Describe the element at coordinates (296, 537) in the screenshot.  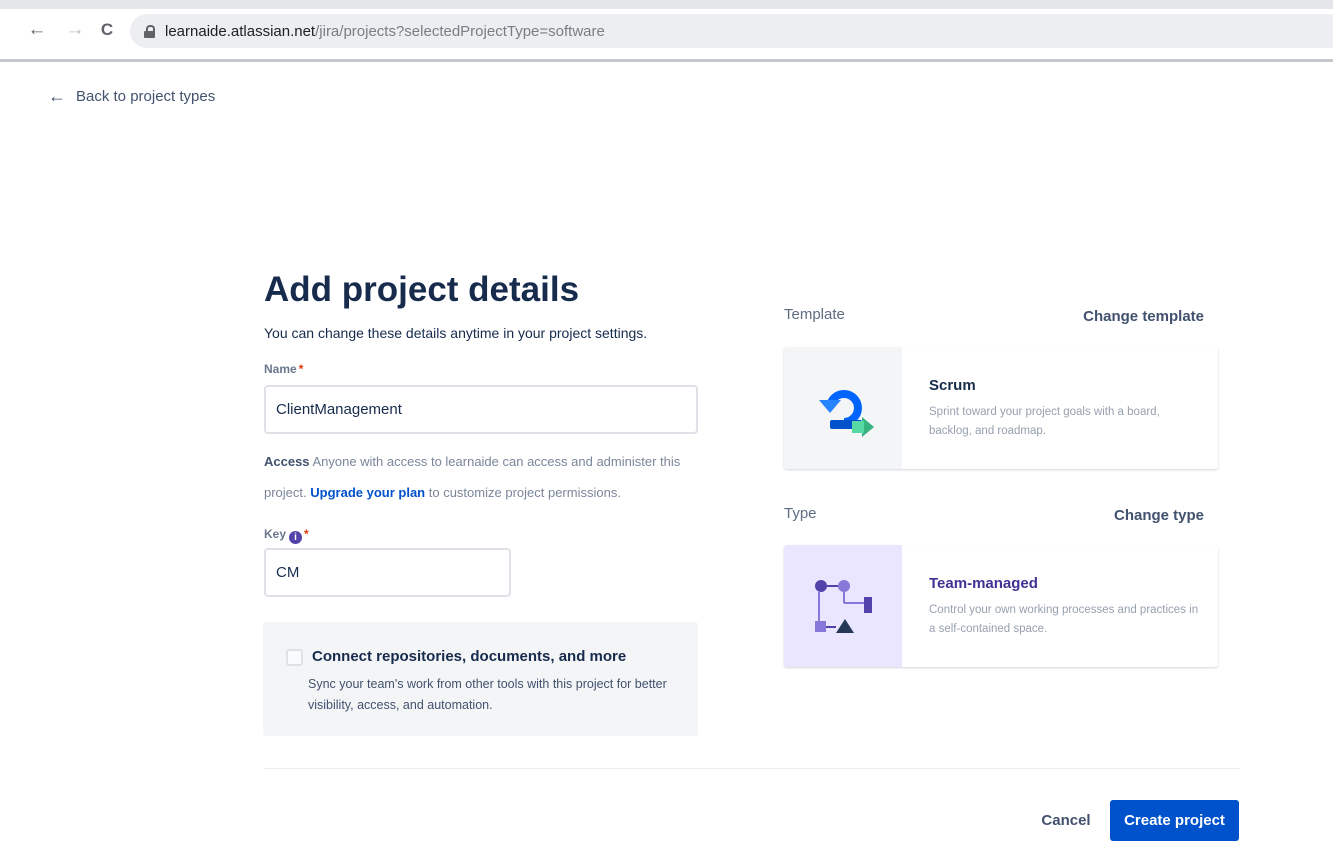
I see `info-icon: i` at that location.